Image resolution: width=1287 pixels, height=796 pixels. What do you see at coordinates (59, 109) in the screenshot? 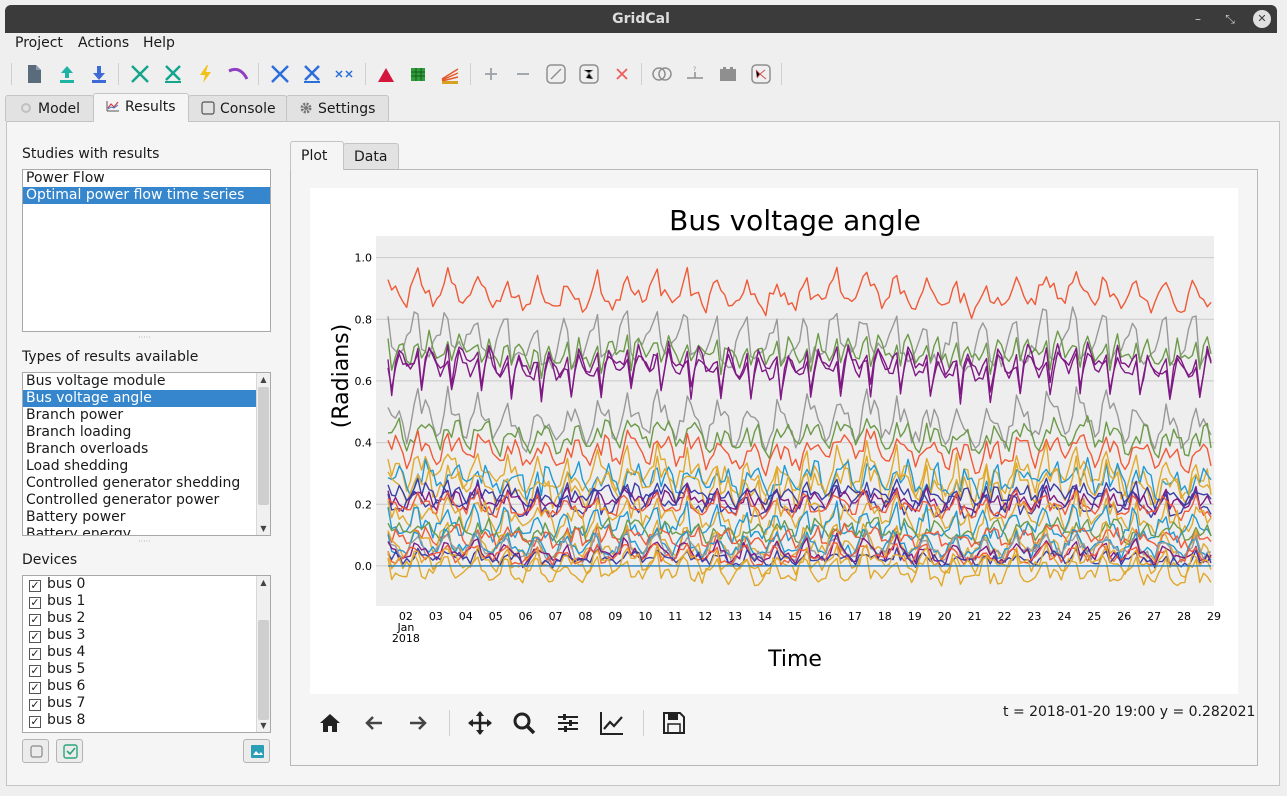
I see `tab-model-label: Model` at bounding box center [59, 109].